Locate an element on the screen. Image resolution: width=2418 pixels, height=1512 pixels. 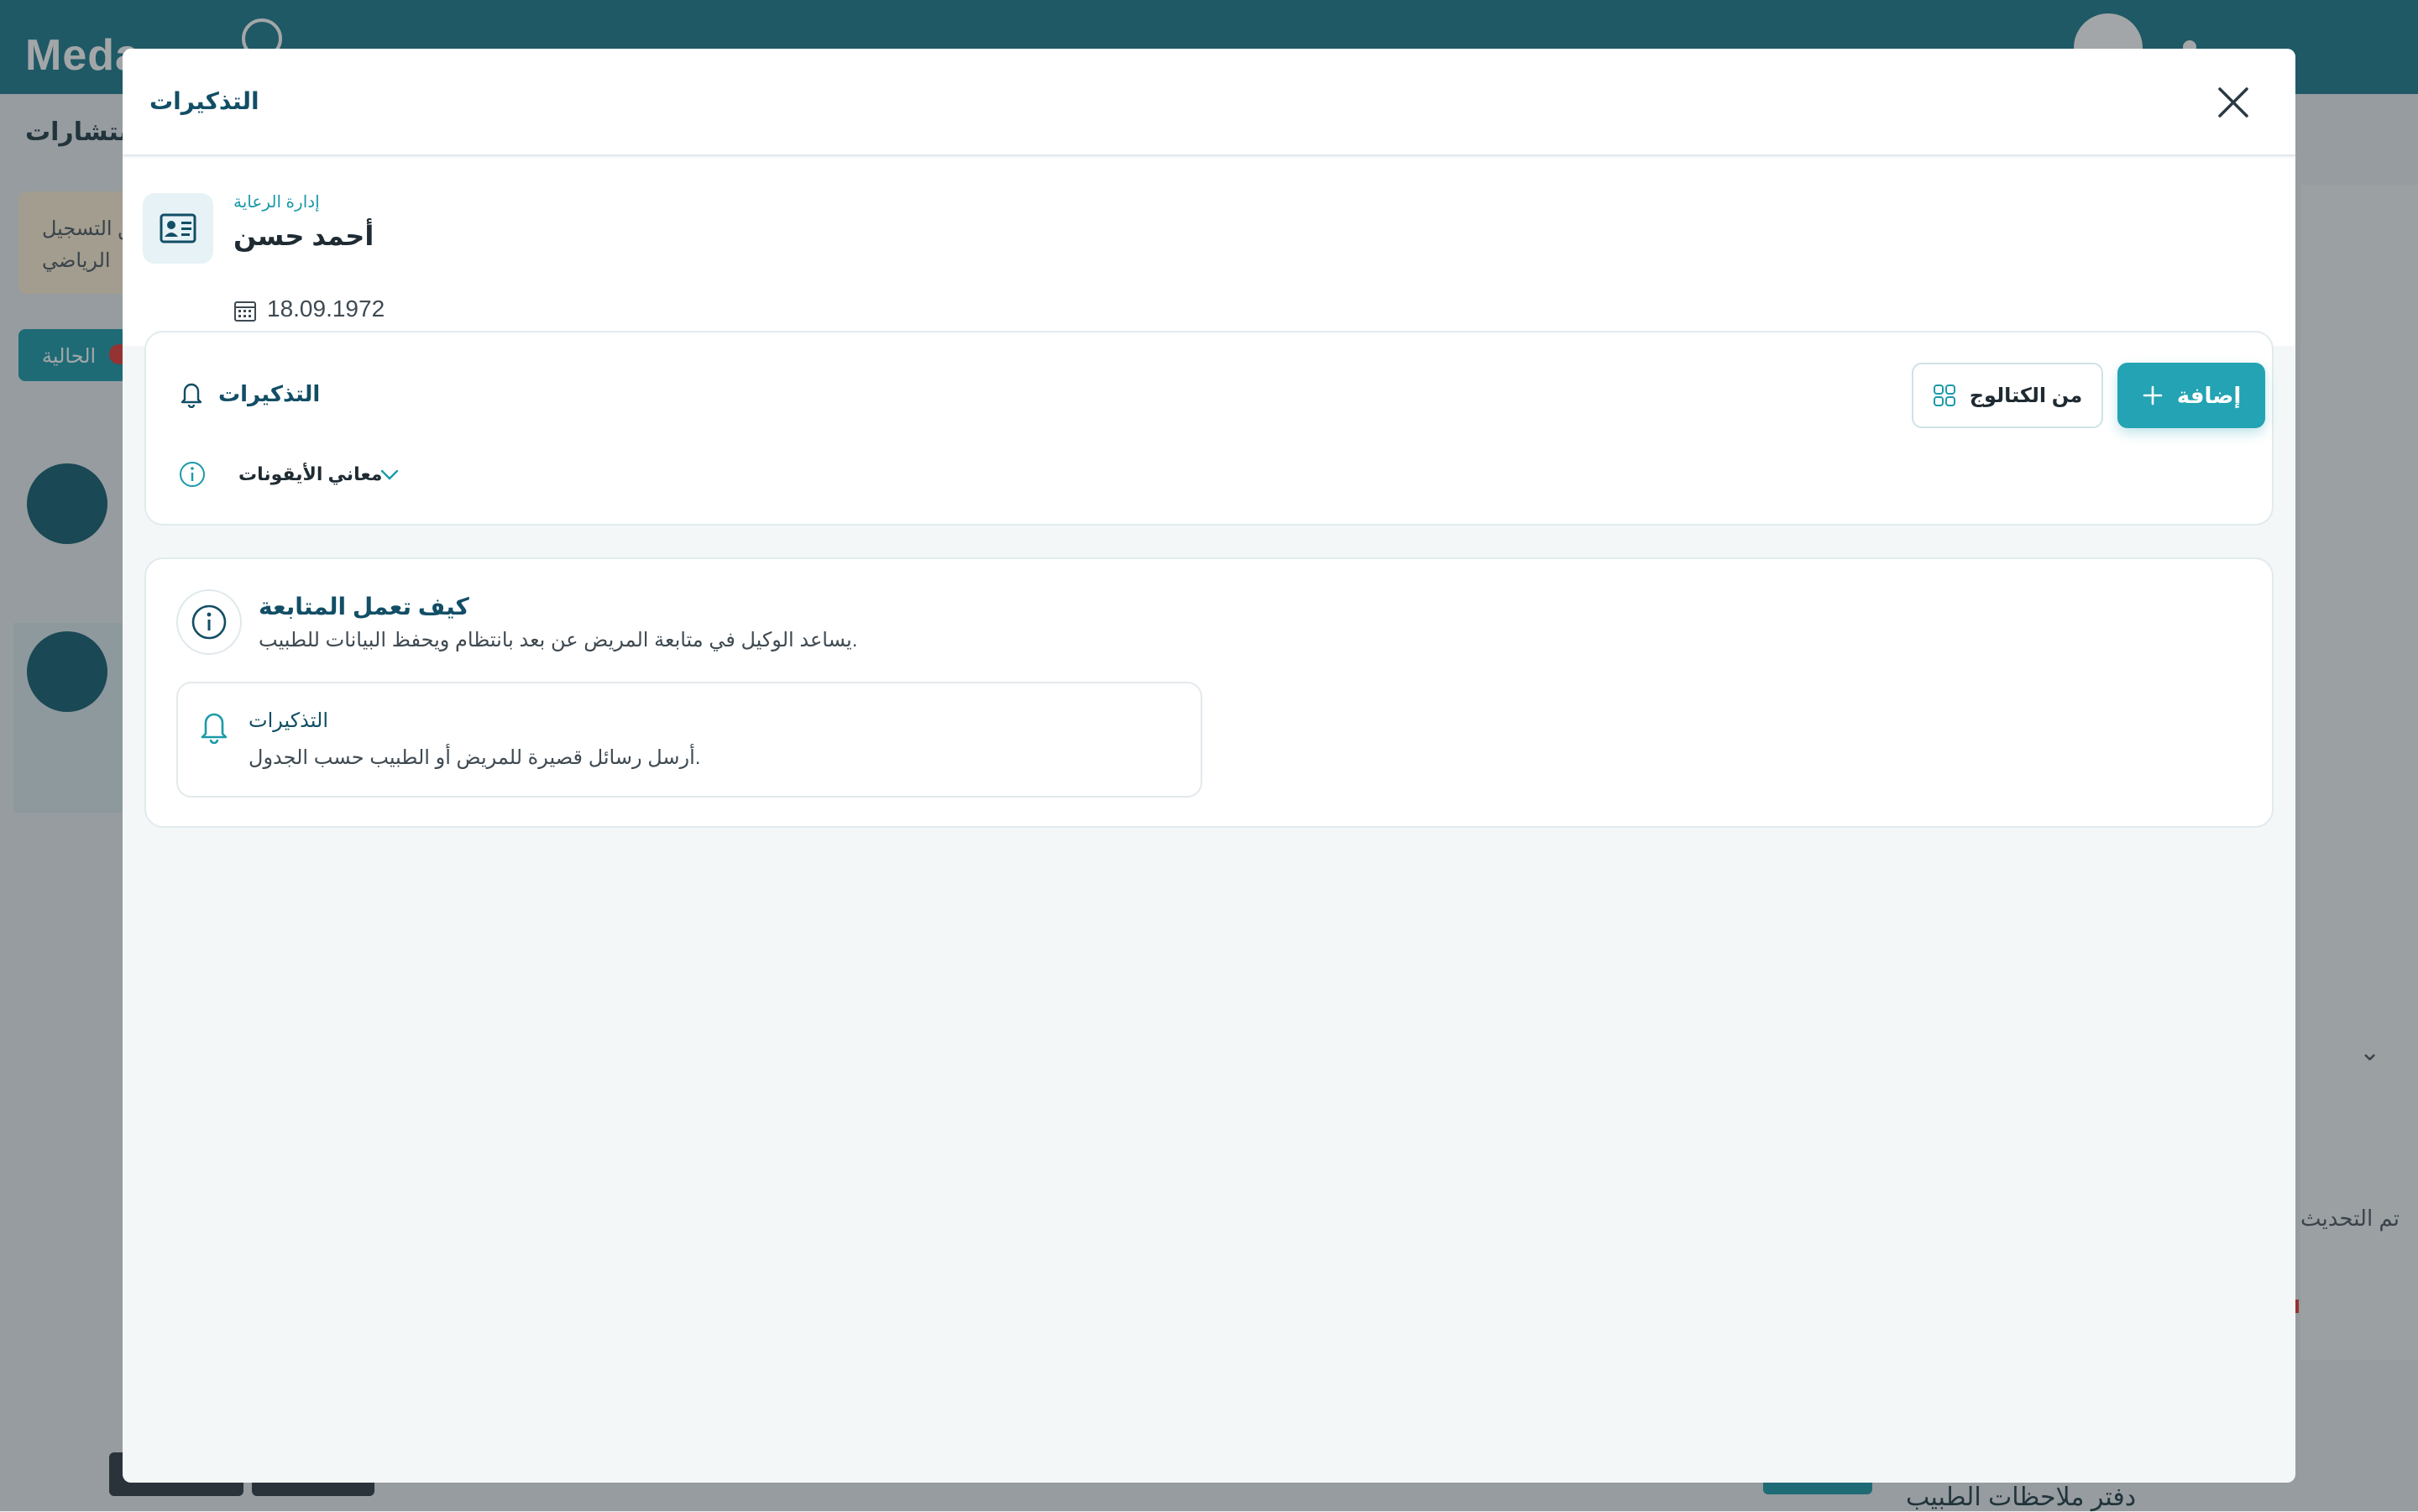
reminders-card-title: التذكيرات is located at coordinates (269, 393).